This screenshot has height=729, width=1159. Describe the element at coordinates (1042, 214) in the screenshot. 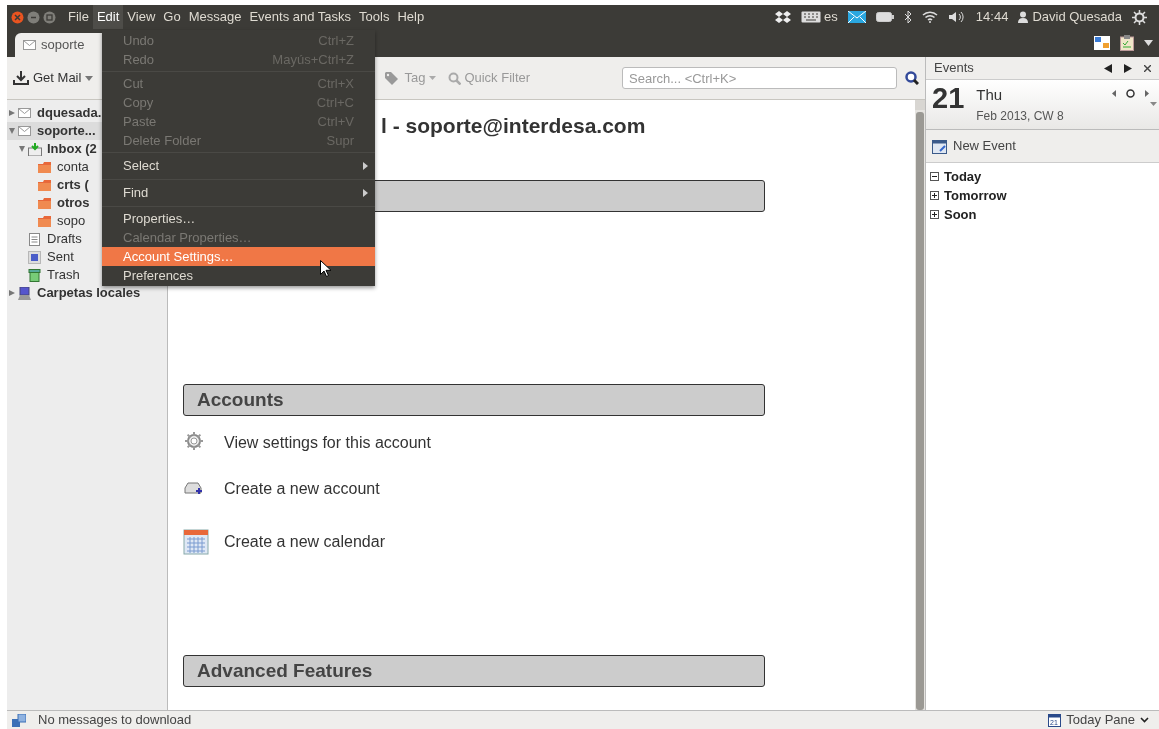

I see `event-group-toggle: Soon` at that location.